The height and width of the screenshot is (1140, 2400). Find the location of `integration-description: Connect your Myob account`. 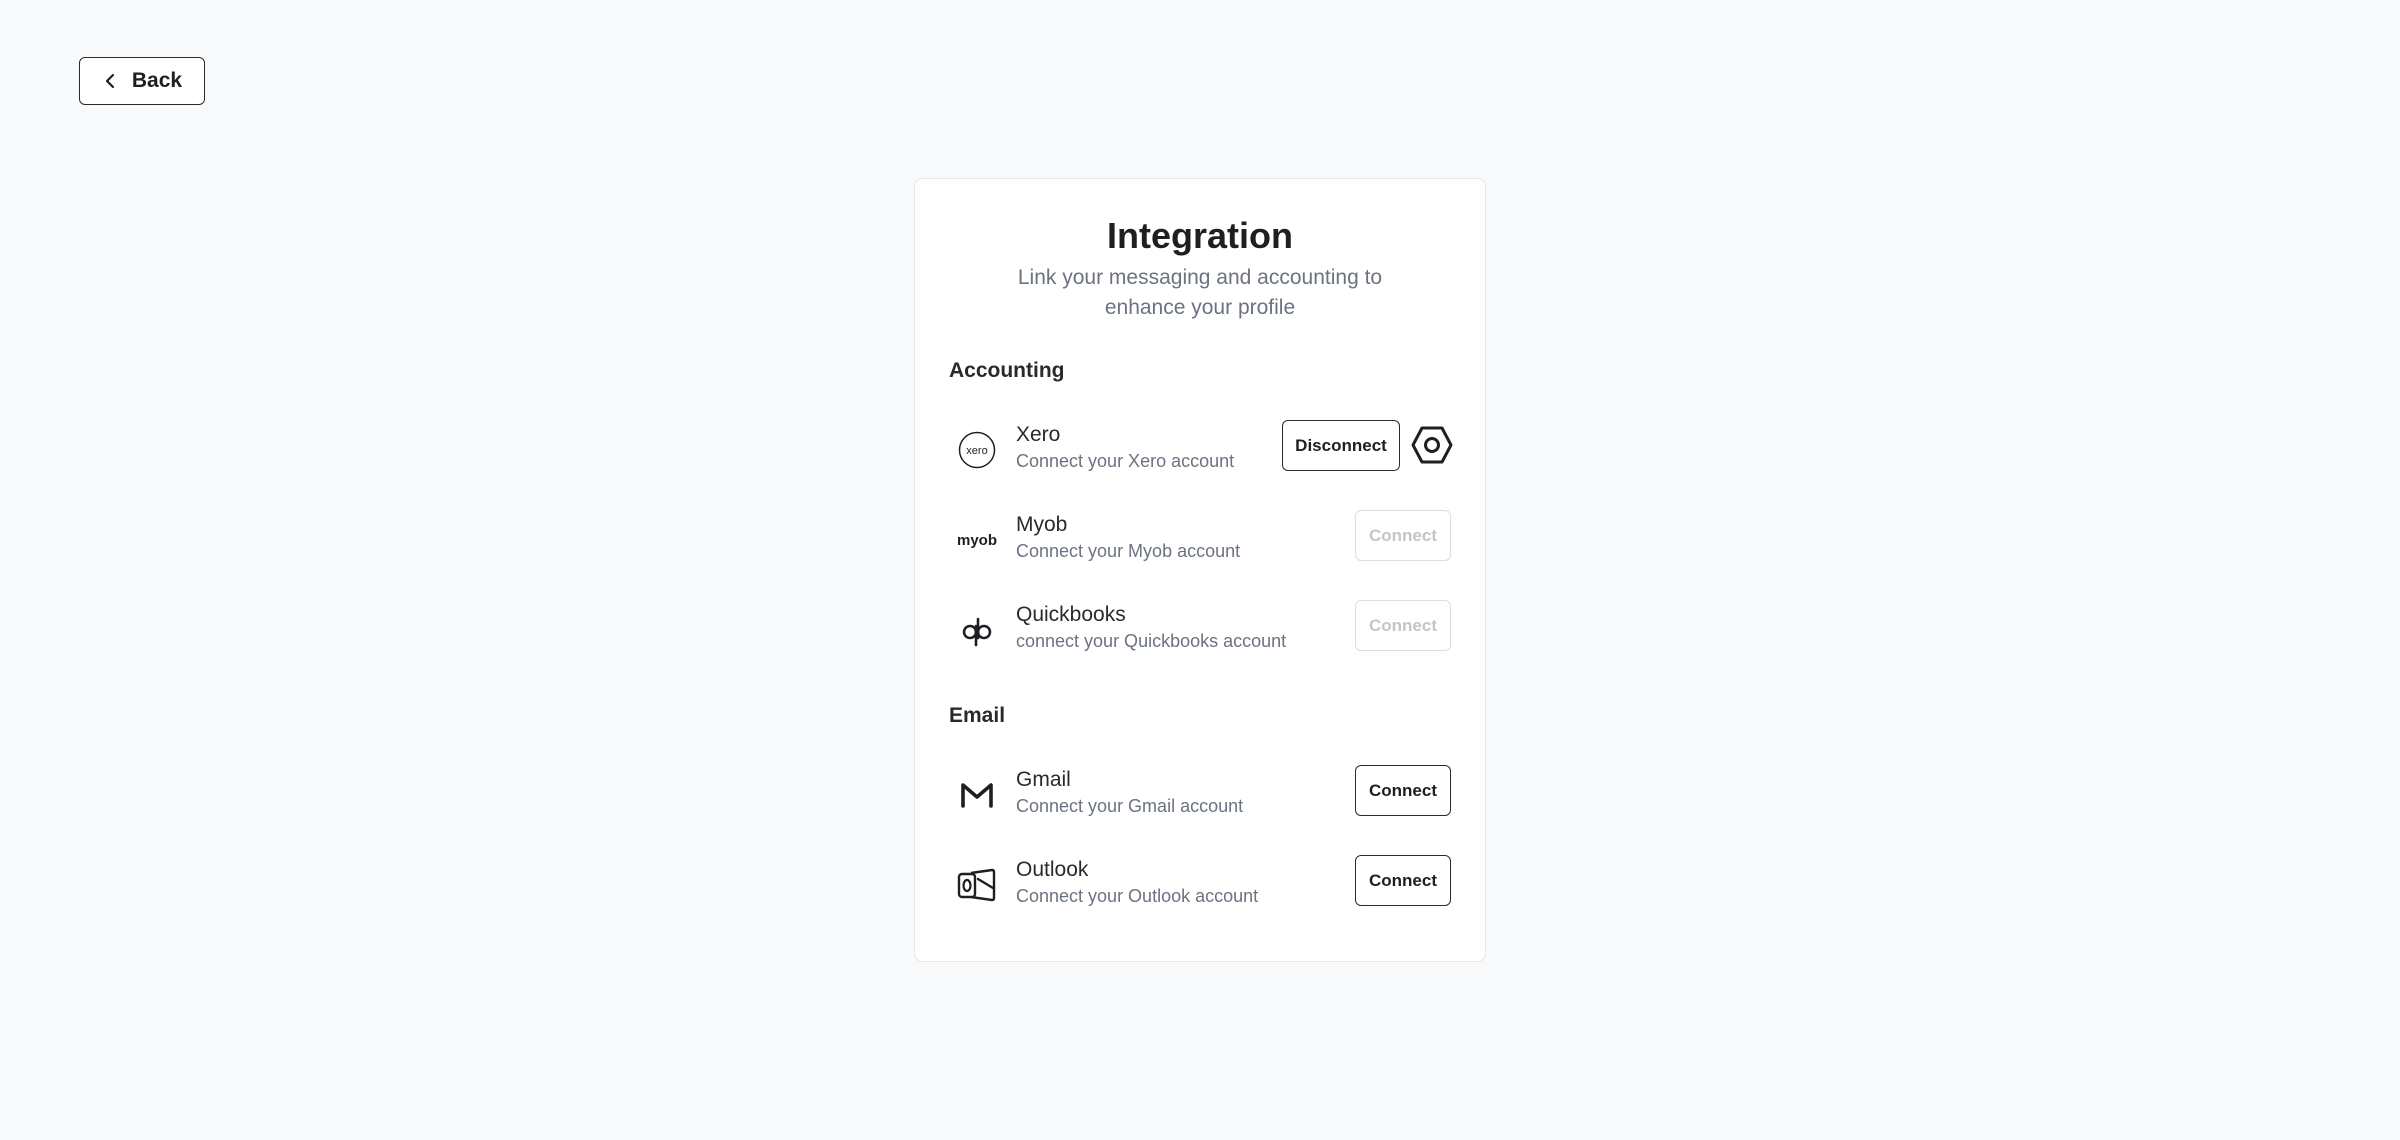

integration-description: Connect your Myob account is located at coordinates (1128, 551).